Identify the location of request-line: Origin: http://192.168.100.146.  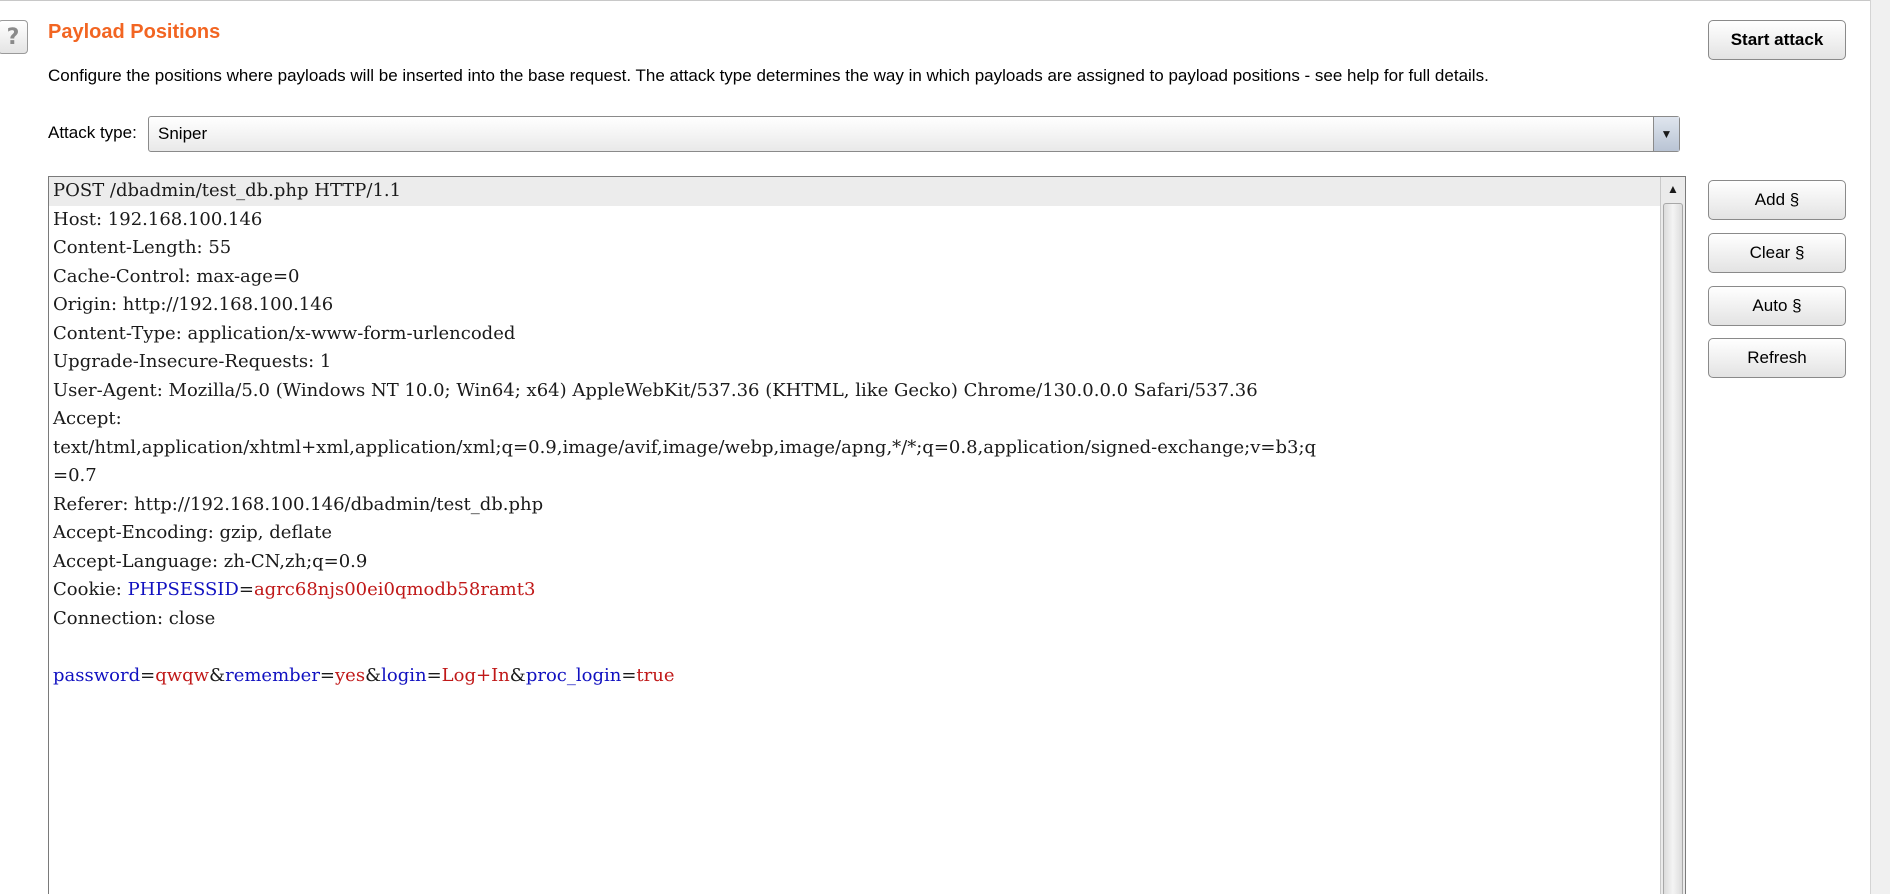
(193, 304).